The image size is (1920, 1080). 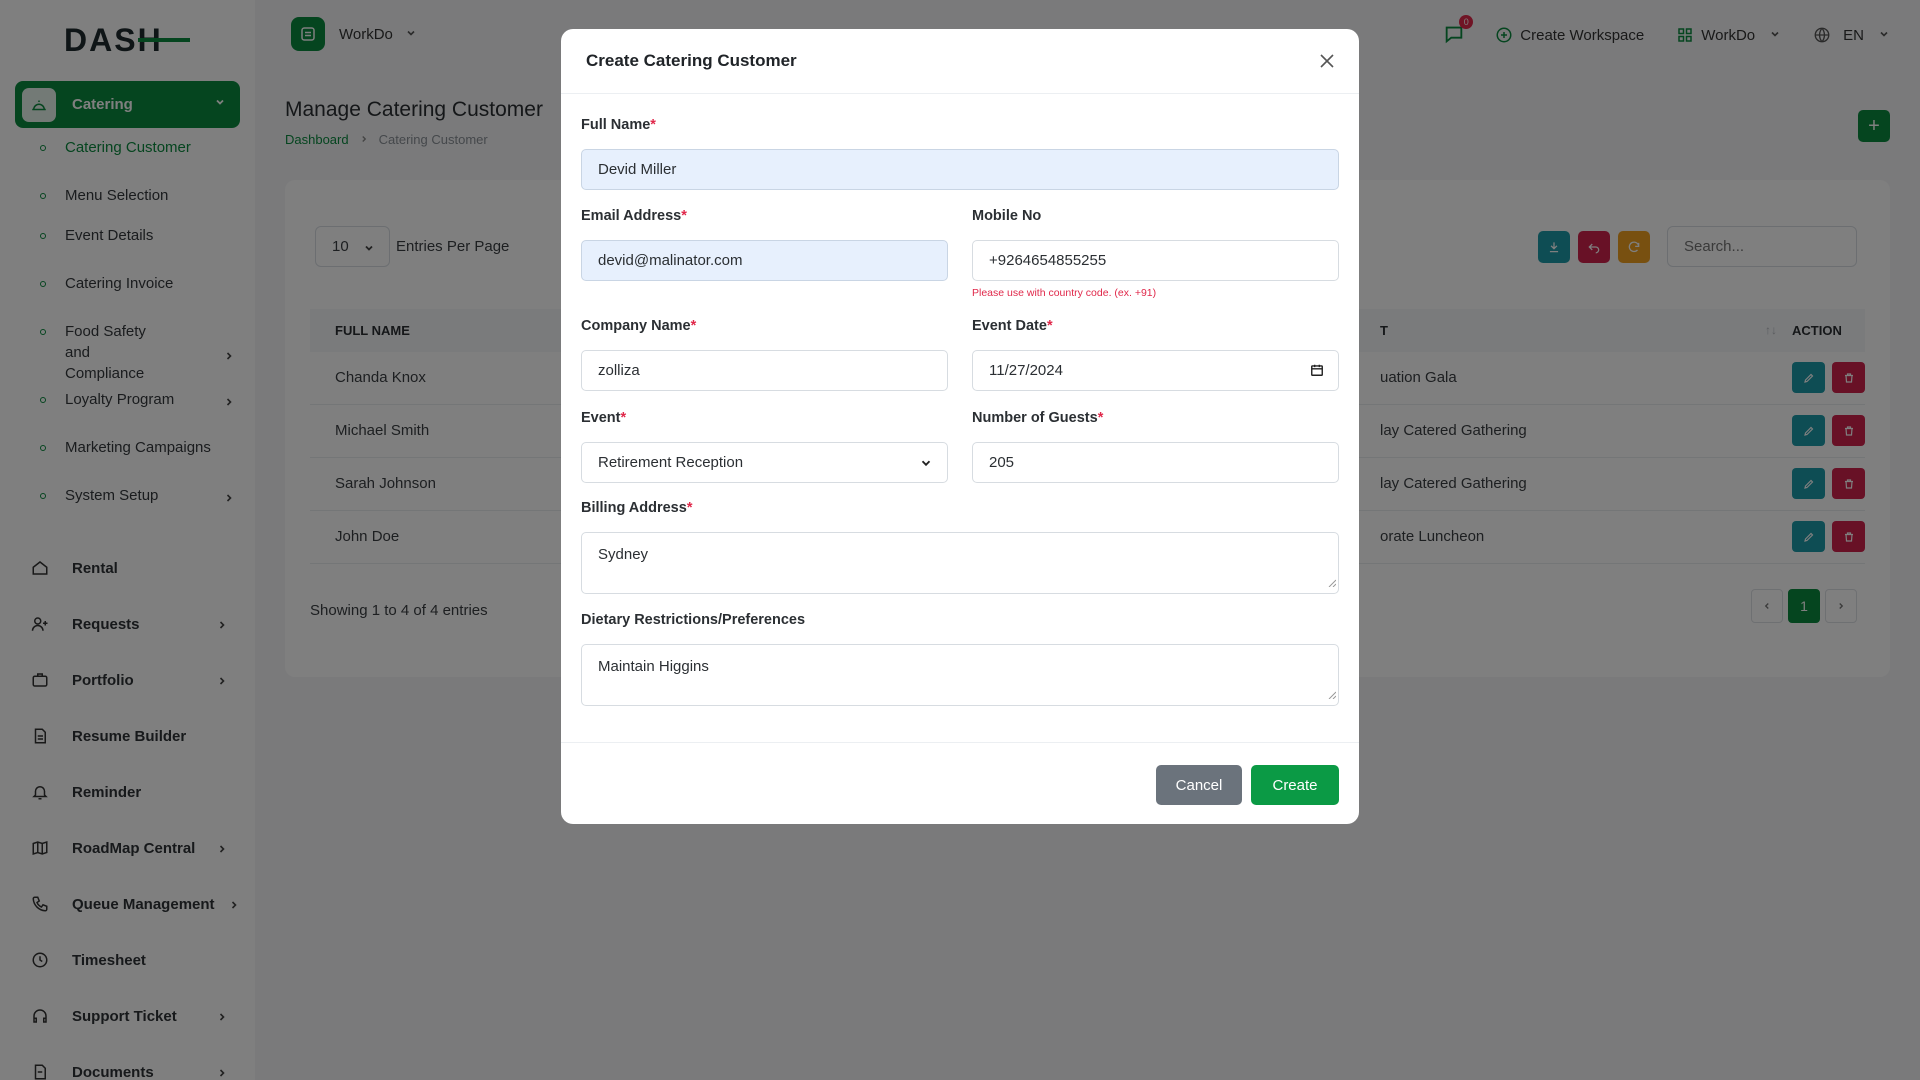 I want to click on create-button: Create, so click(x=1295, y=785).